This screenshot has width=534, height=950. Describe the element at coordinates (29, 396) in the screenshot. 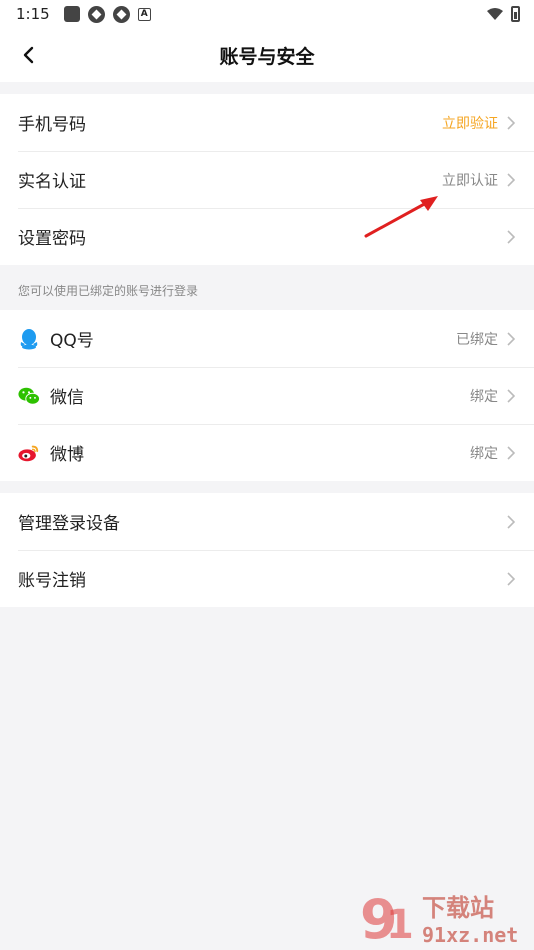

I see `wechat-icon` at that location.